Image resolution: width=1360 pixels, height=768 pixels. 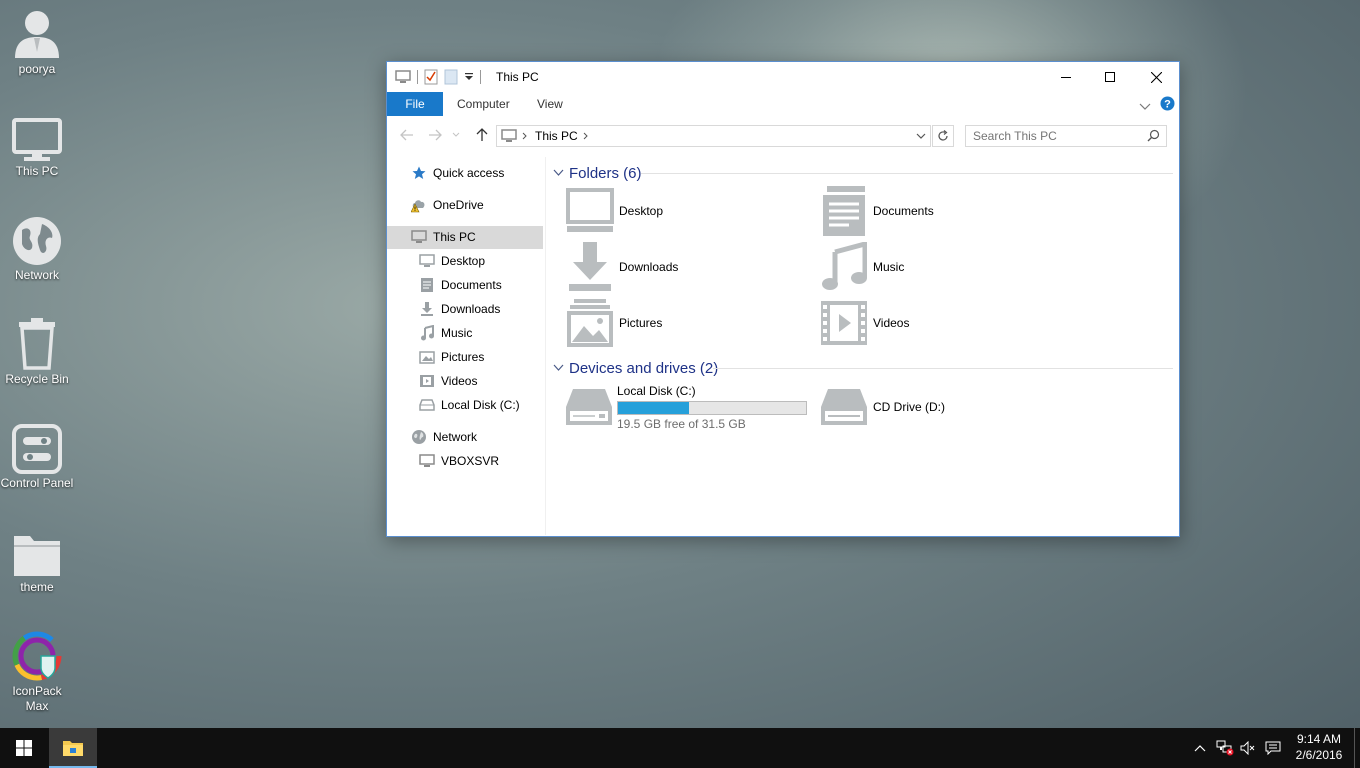 I want to click on refresh-button, so click(x=943, y=136).